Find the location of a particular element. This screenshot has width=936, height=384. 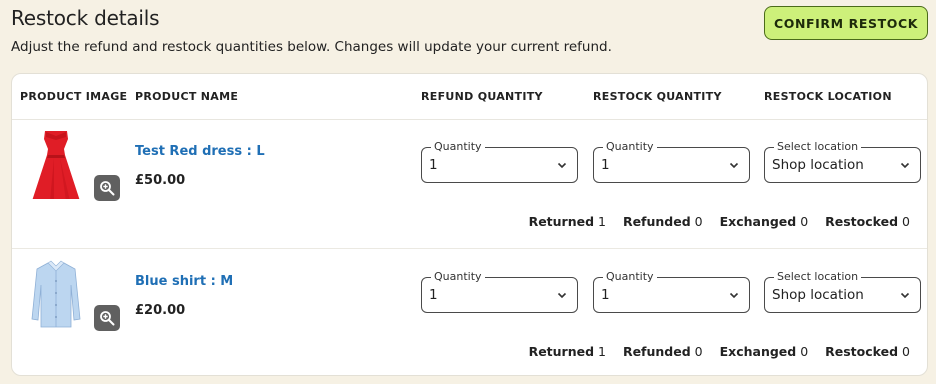

page-title: Restock details is located at coordinates (85, 18).